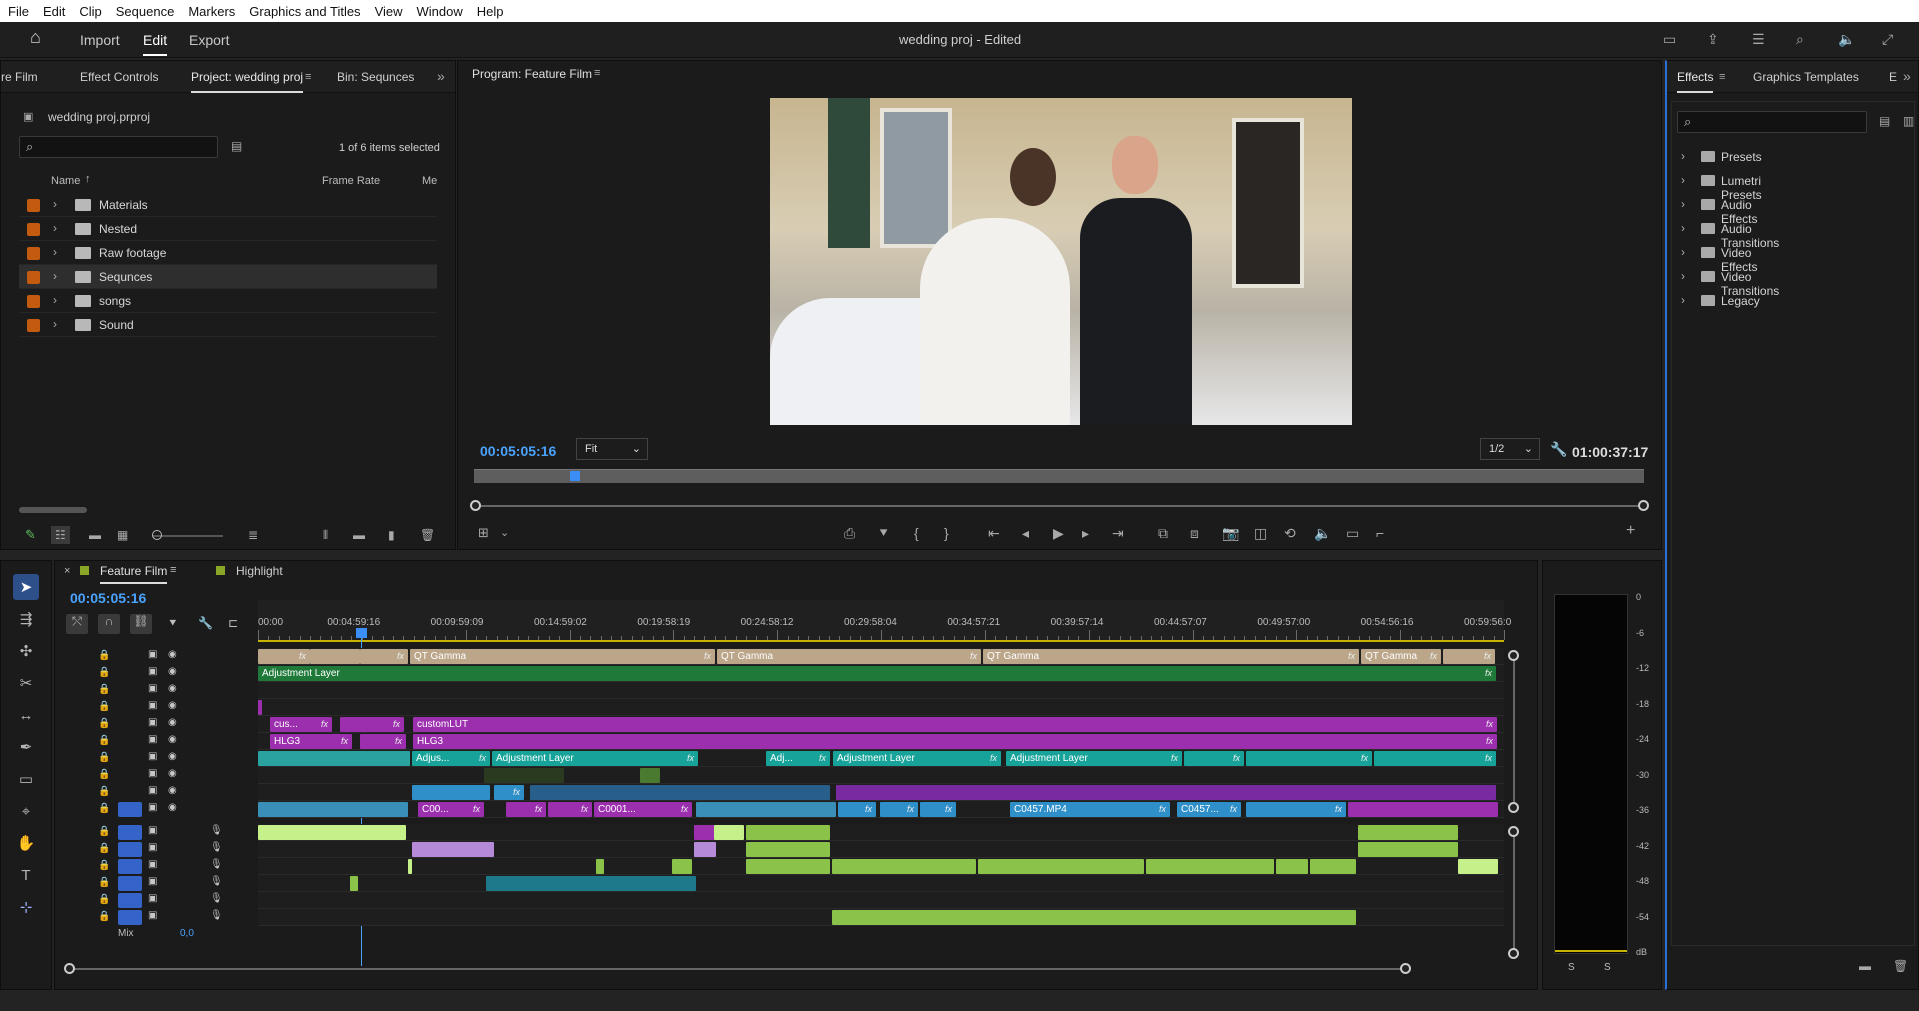 The height and width of the screenshot is (1011, 1919). Describe the element at coordinates (18, 11) in the screenshot. I see `menu-file: File` at that location.